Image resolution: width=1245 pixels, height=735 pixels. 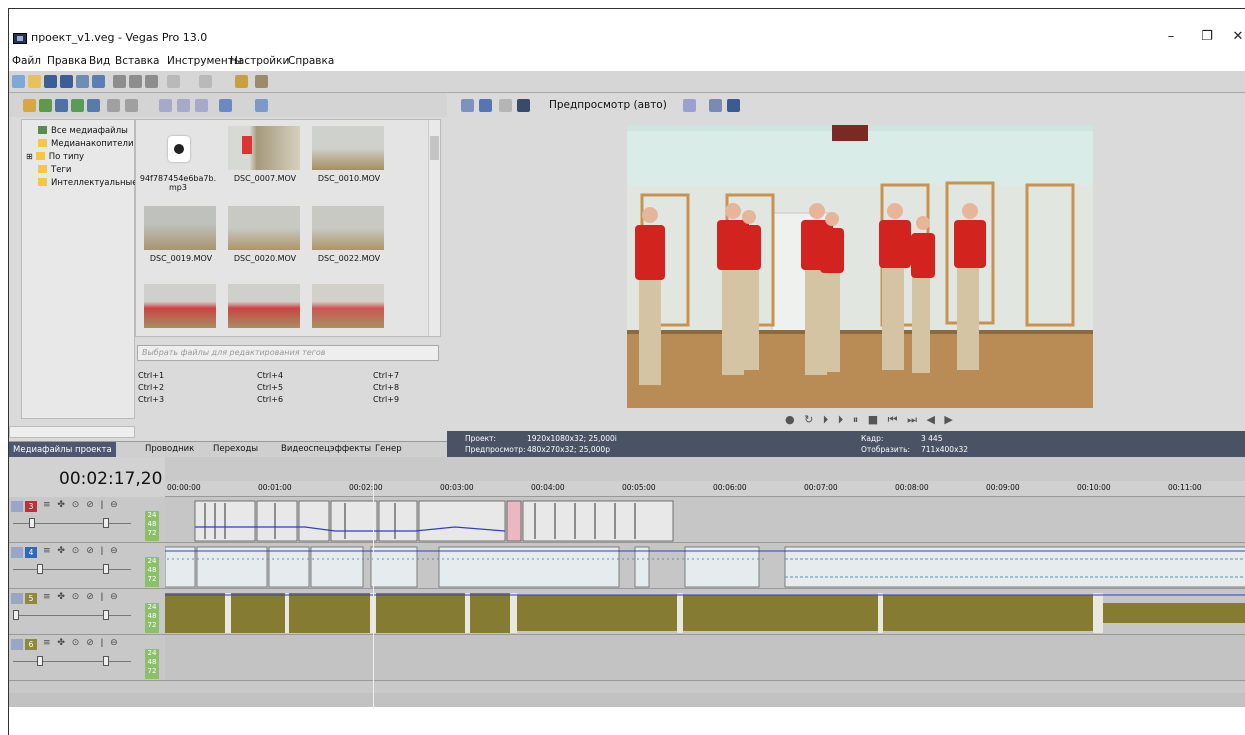 I want to click on track-header: 3 ≡ ✤ ⊙ ⊘ ǀ ⊖ 24 48 72, so click(x=87, y=520).